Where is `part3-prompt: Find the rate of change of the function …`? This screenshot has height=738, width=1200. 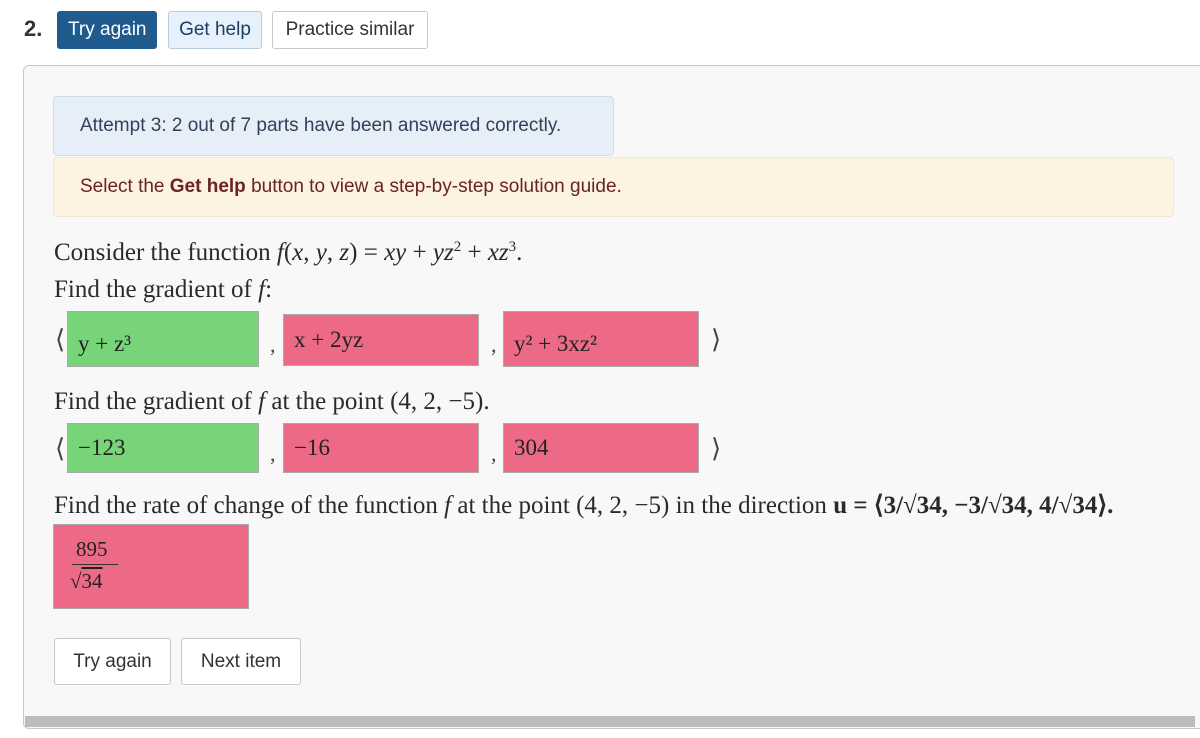
part3-prompt: Find the rate of change of the function … is located at coordinates (584, 505).